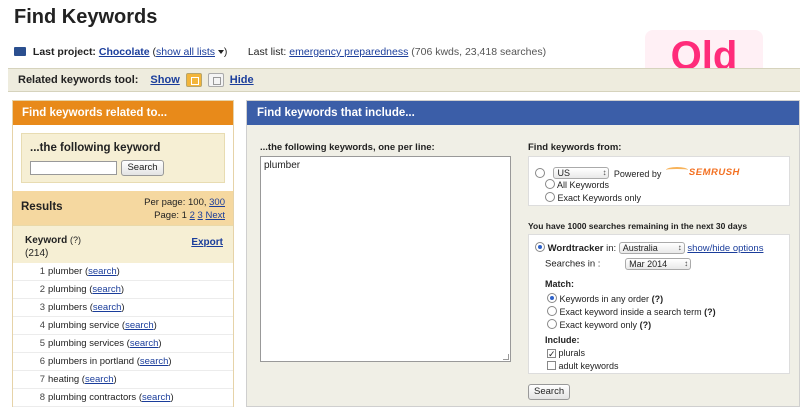 Image resolution: width=800 pixels, height=407 pixels. I want to click on match-exact-option: Exact keyword only (?), so click(599, 324).